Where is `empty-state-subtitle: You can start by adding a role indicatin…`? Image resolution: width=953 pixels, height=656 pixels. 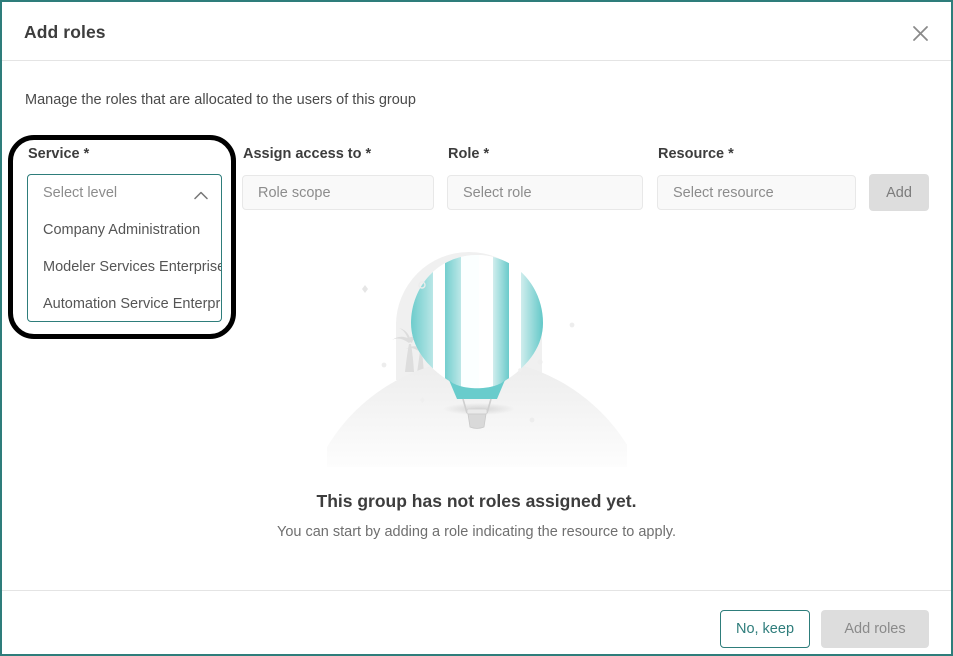 empty-state-subtitle: You can start by adding a role indicatin… is located at coordinates (476, 532).